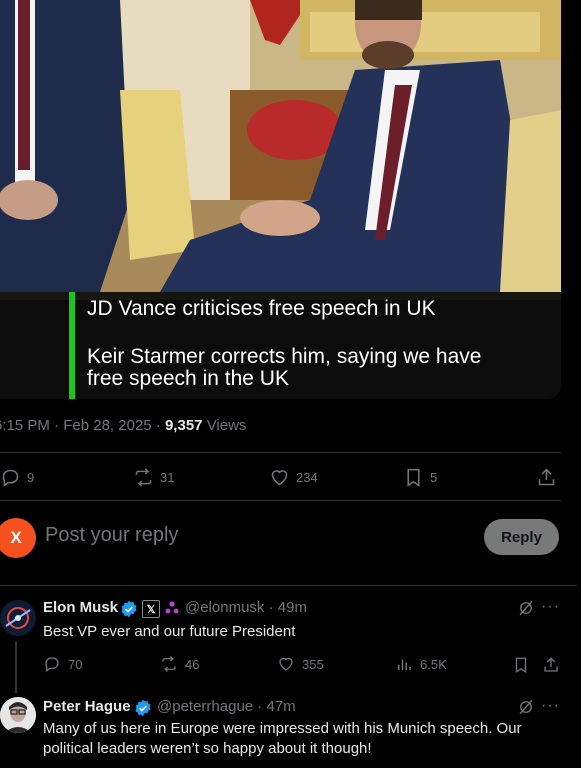  What do you see at coordinates (169, 631) in the screenshot?
I see `tweet-text: Best VP ever and our future President` at bounding box center [169, 631].